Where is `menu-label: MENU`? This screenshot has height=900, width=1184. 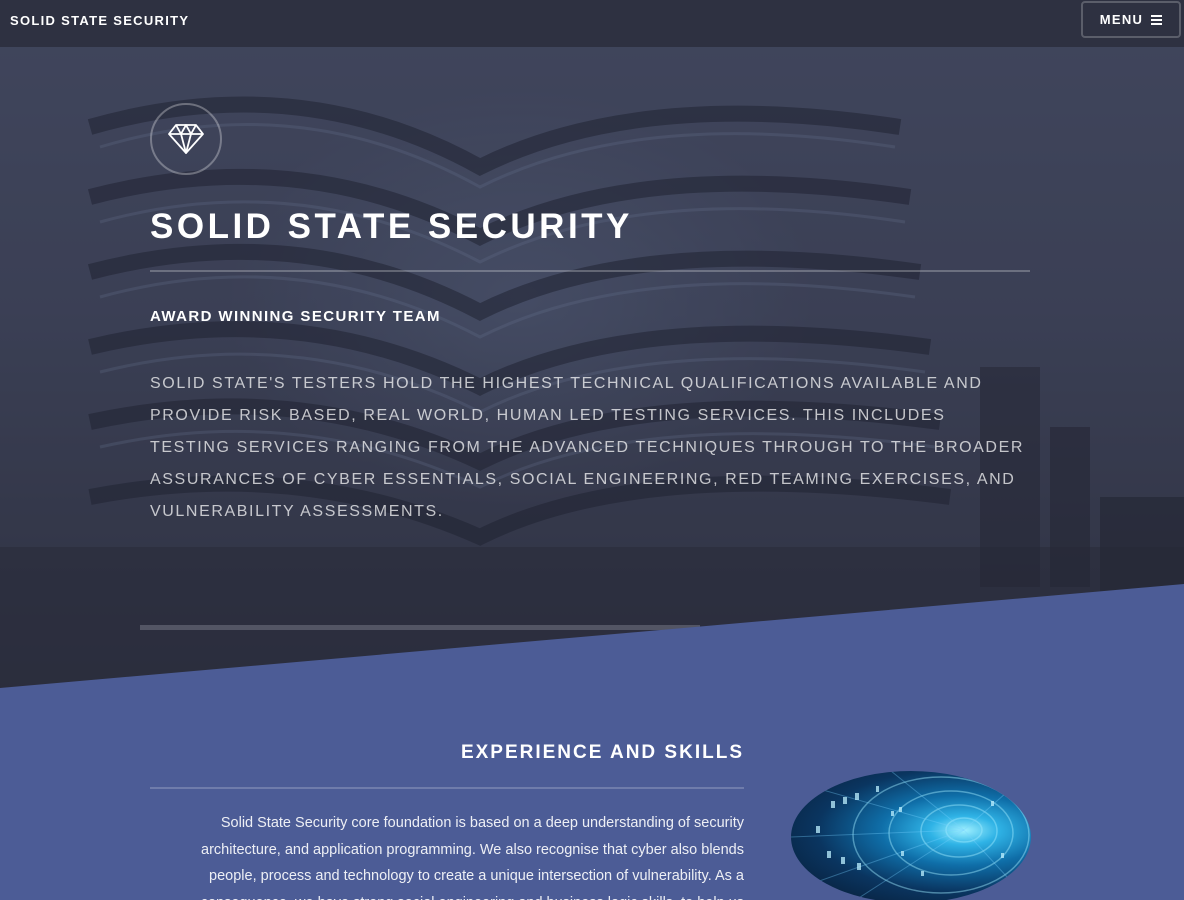 menu-label: MENU is located at coordinates (1121, 19).